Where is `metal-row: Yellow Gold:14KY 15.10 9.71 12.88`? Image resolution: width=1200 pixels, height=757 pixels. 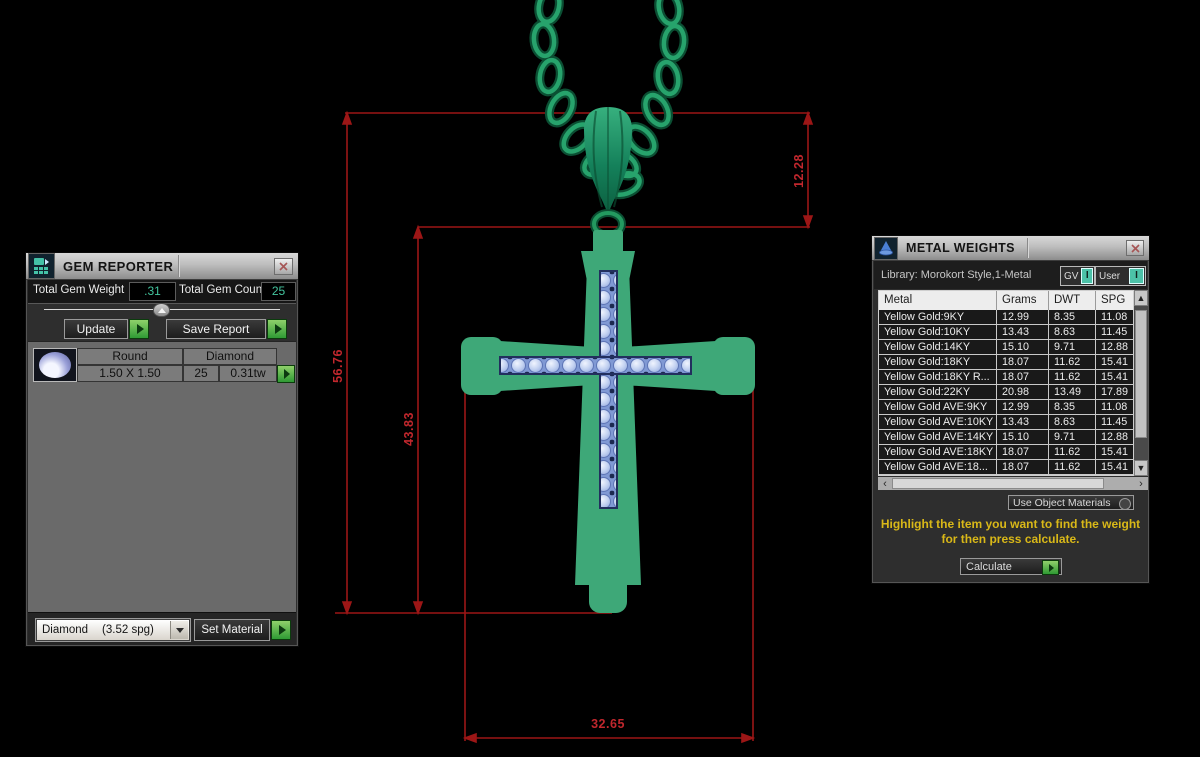 metal-row: Yellow Gold:14KY 15.10 9.71 12.88 is located at coordinates (1007, 347).